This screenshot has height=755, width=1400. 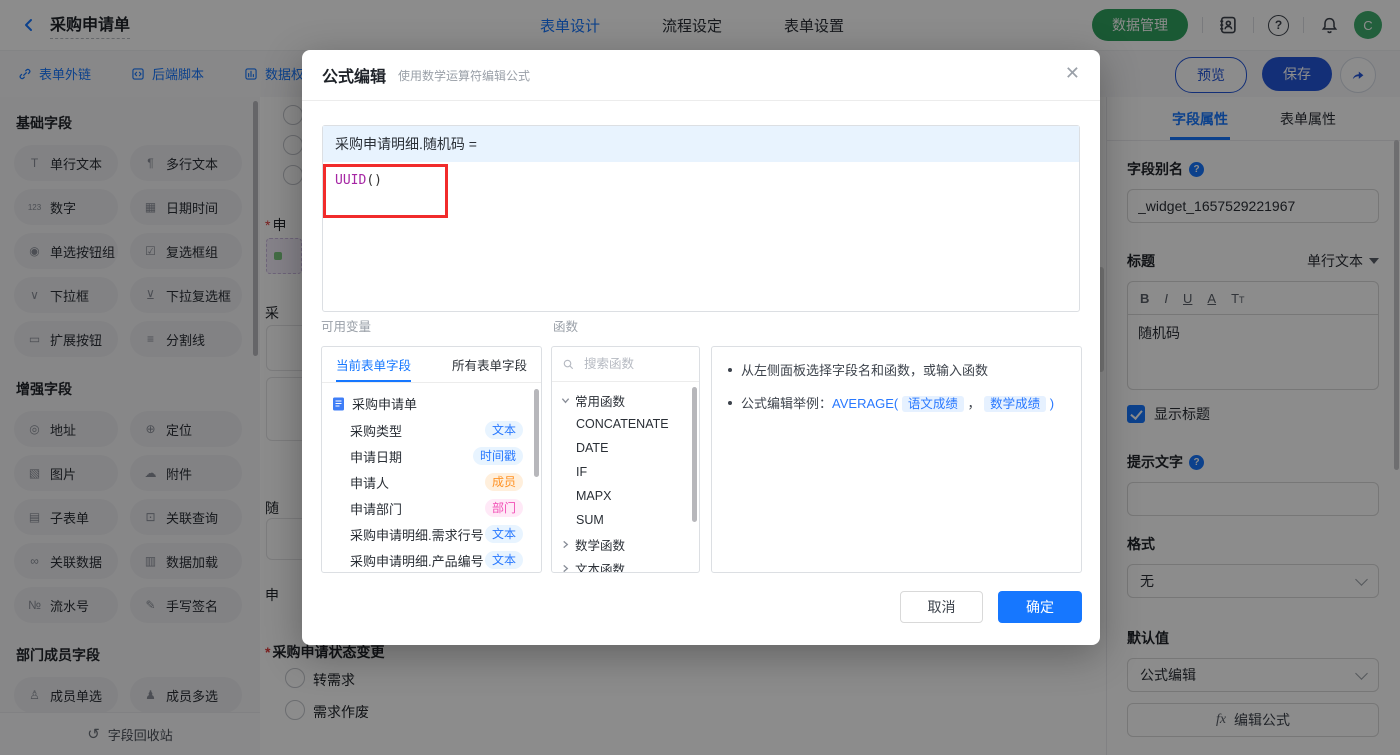 What do you see at coordinates (489, 364) in the screenshot?
I see `tab-all-form-fields: 所有表单字段` at bounding box center [489, 364].